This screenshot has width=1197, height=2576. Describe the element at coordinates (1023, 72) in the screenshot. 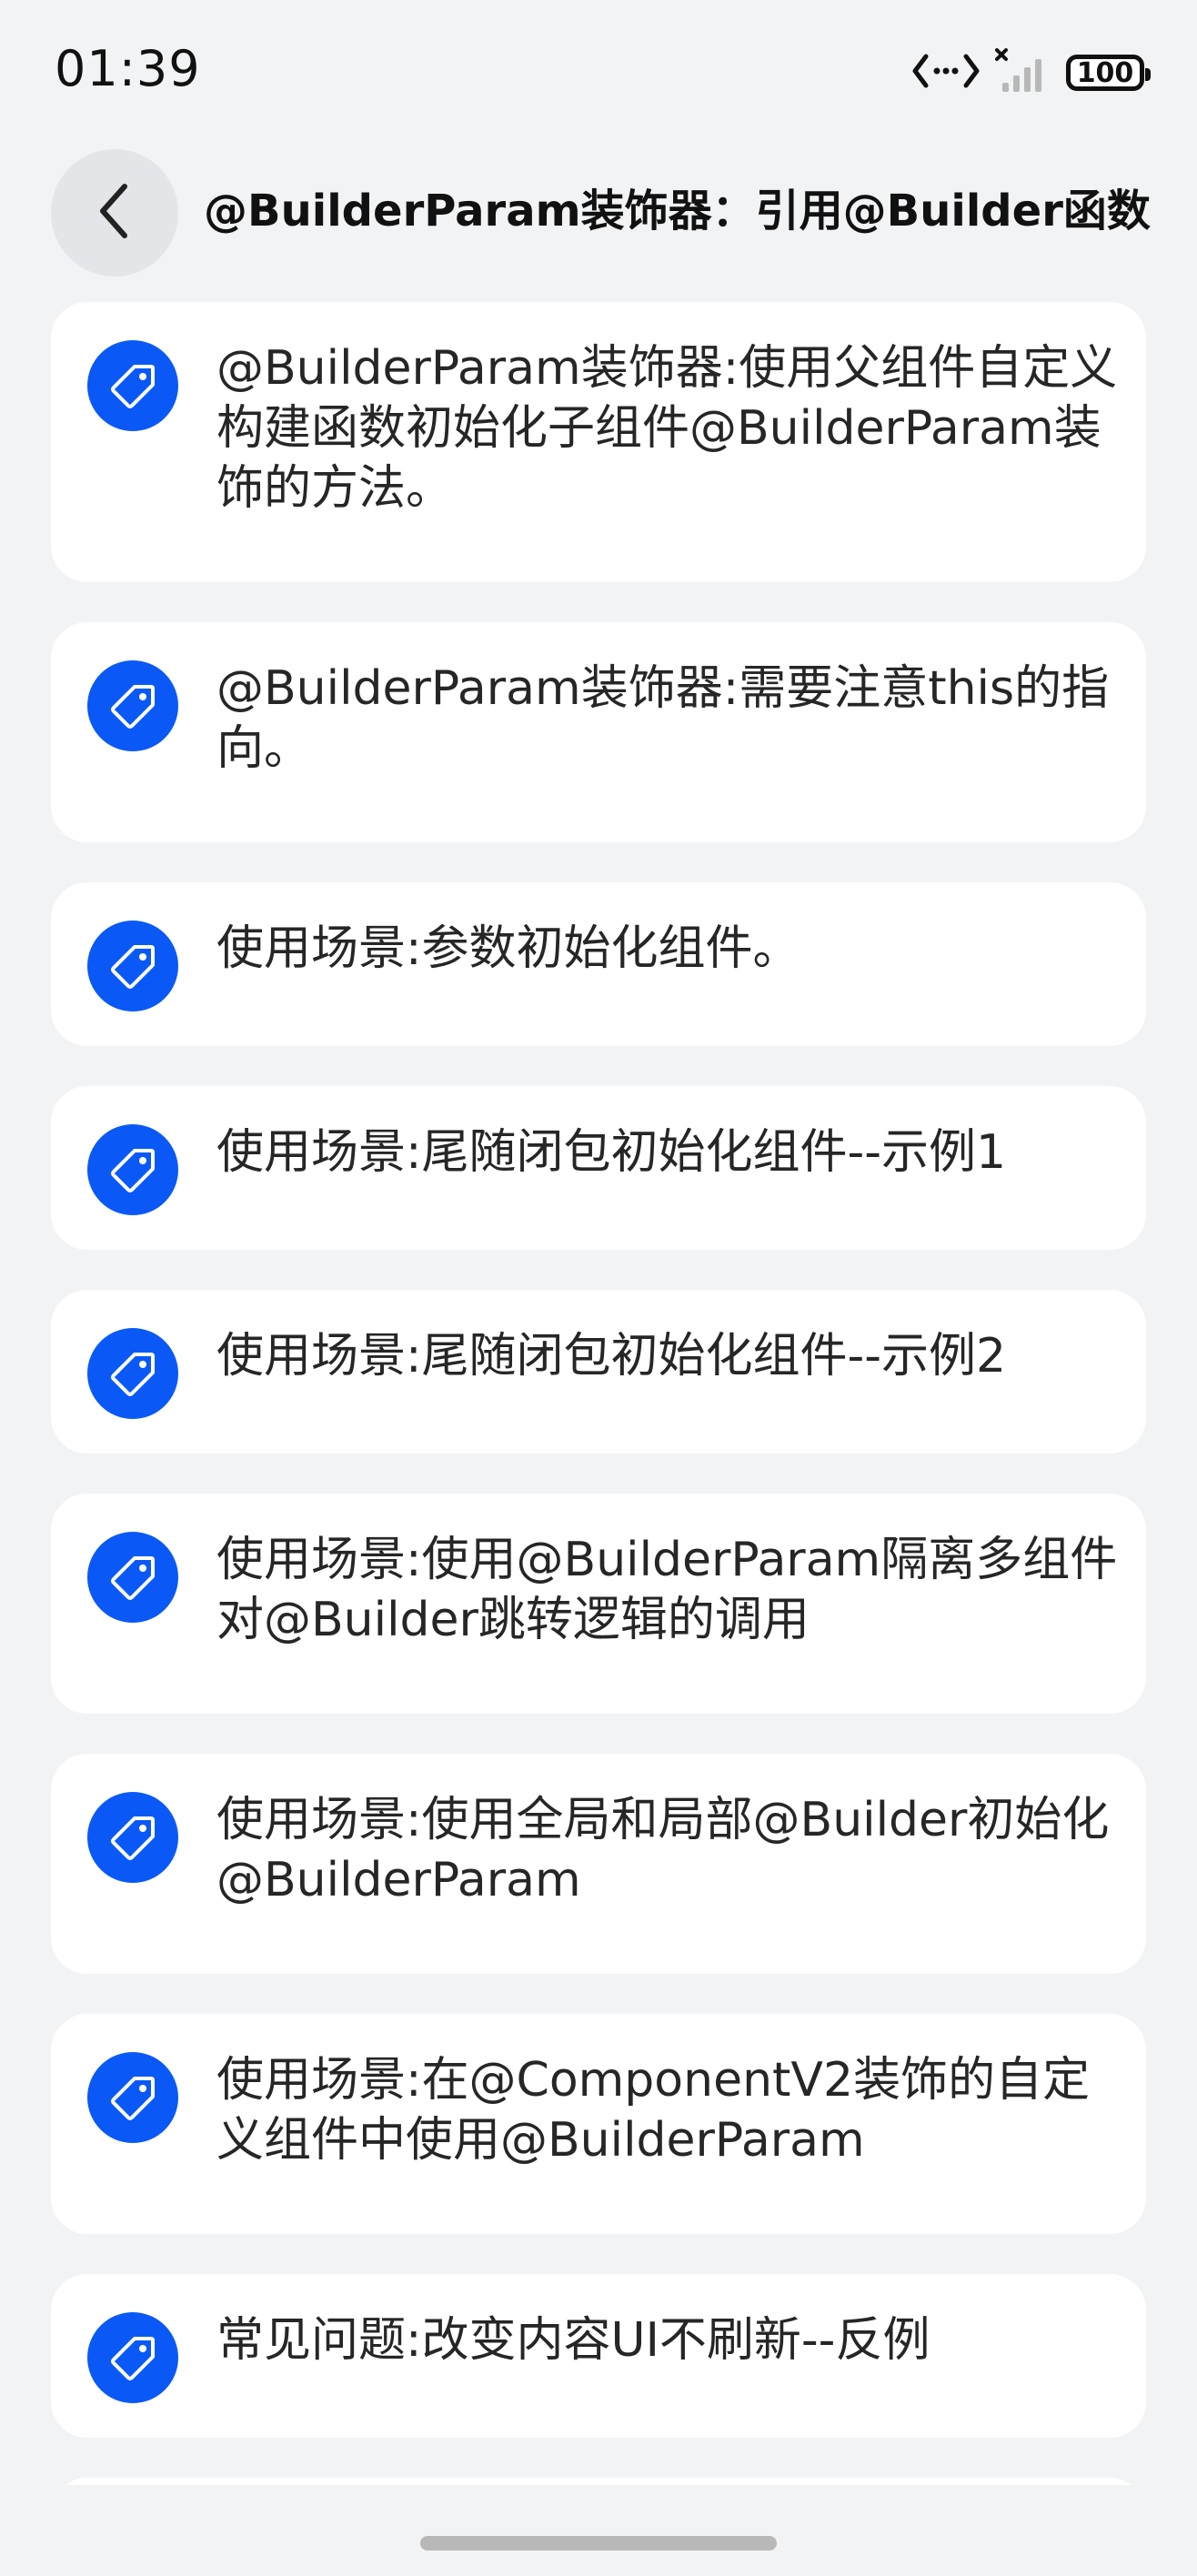

I see `signal-icon` at that location.